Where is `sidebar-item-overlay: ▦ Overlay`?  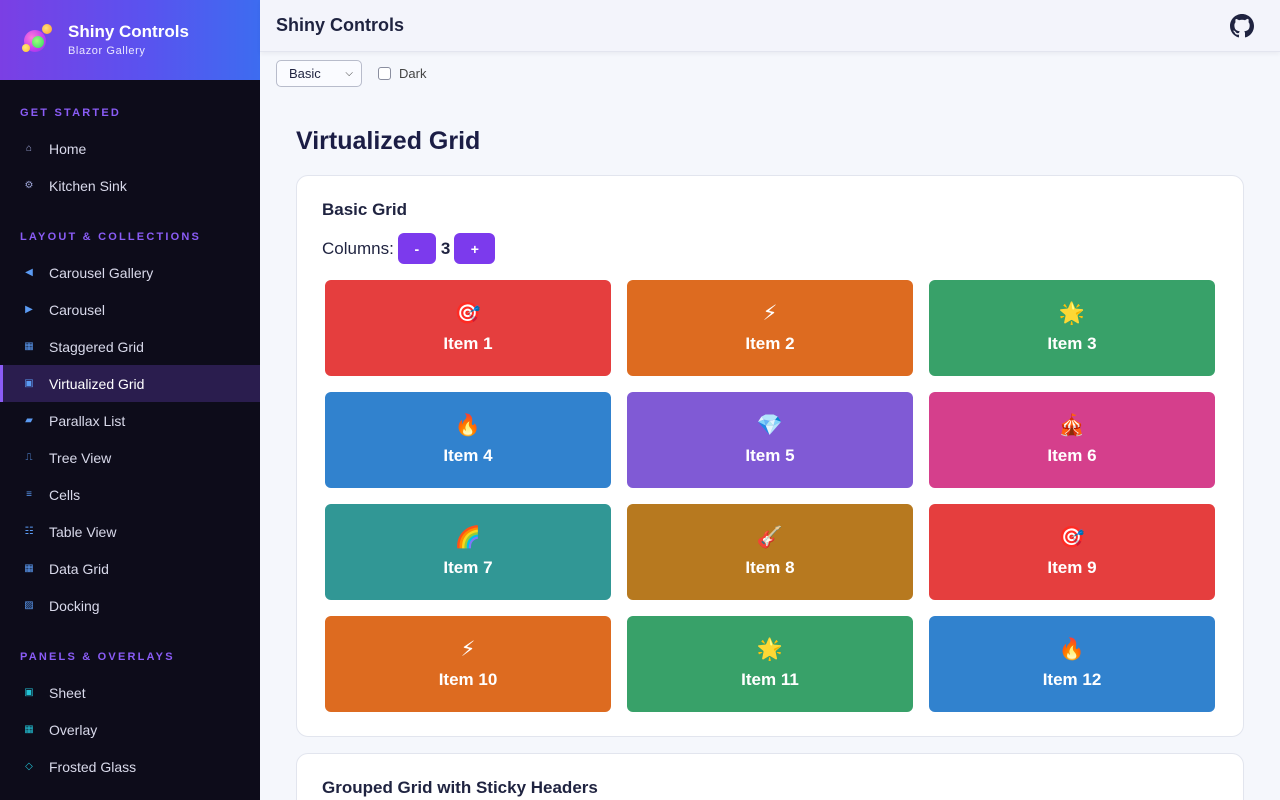
sidebar-item-overlay: ▦ Overlay is located at coordinates (130, 729).